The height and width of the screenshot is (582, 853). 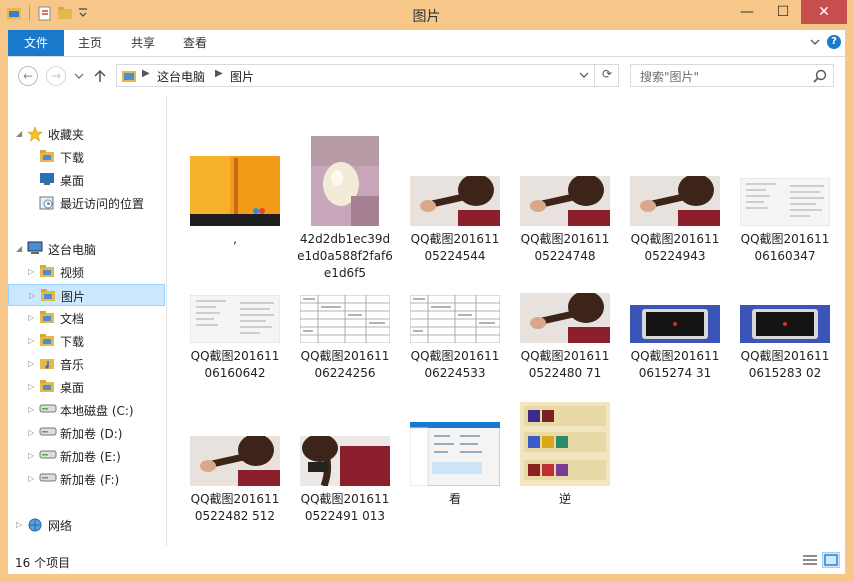 What do you see at coordinates (345, 364) in the screenshot?
I see `file-name: QQ截图20161106224256` at bounding box center [345, 364].